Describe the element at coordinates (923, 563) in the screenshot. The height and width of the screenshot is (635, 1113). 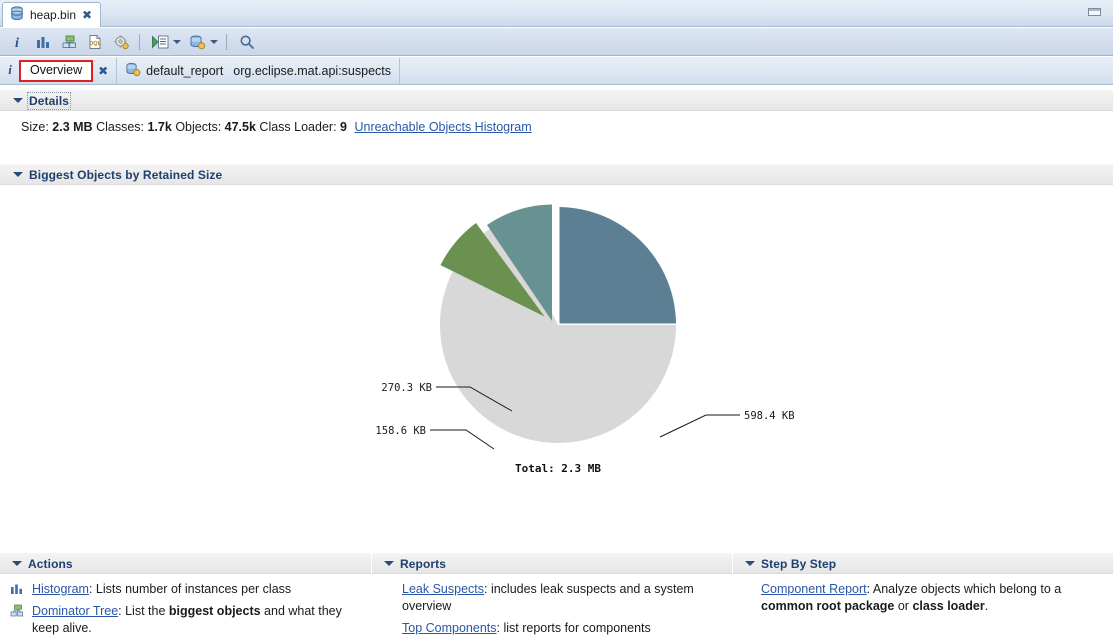
I see `section-header-step-by-step: Step By Step` at that location.